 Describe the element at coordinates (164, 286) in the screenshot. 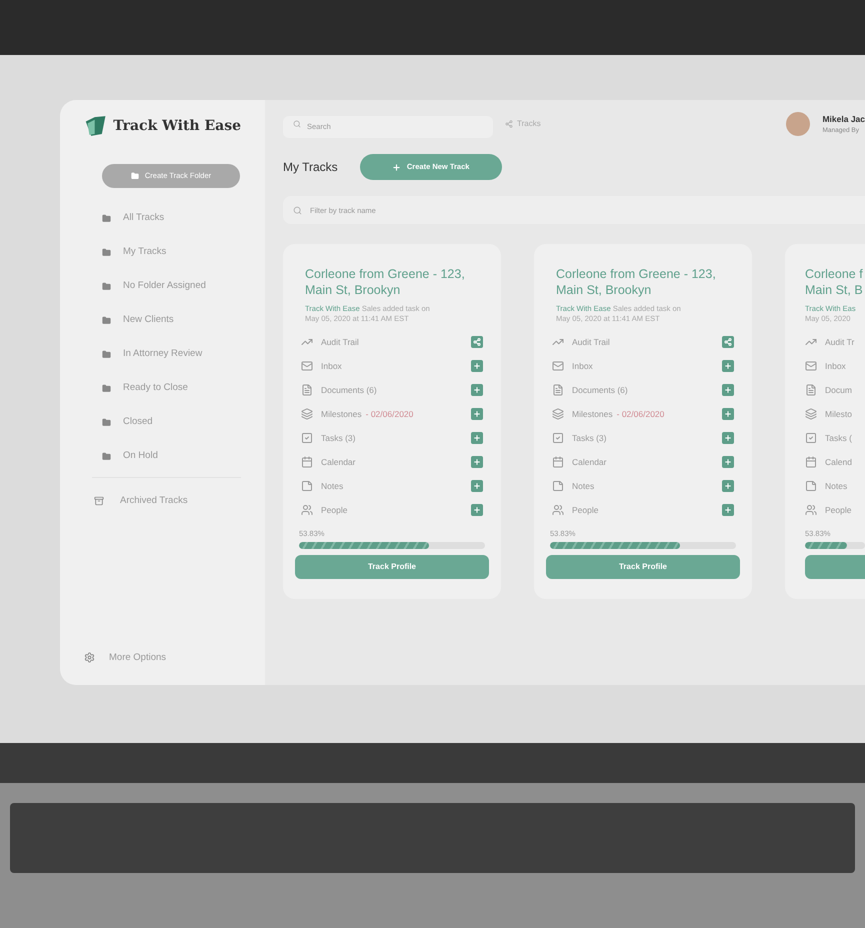

I see `folder-link: No Folder Assigned` at that location.